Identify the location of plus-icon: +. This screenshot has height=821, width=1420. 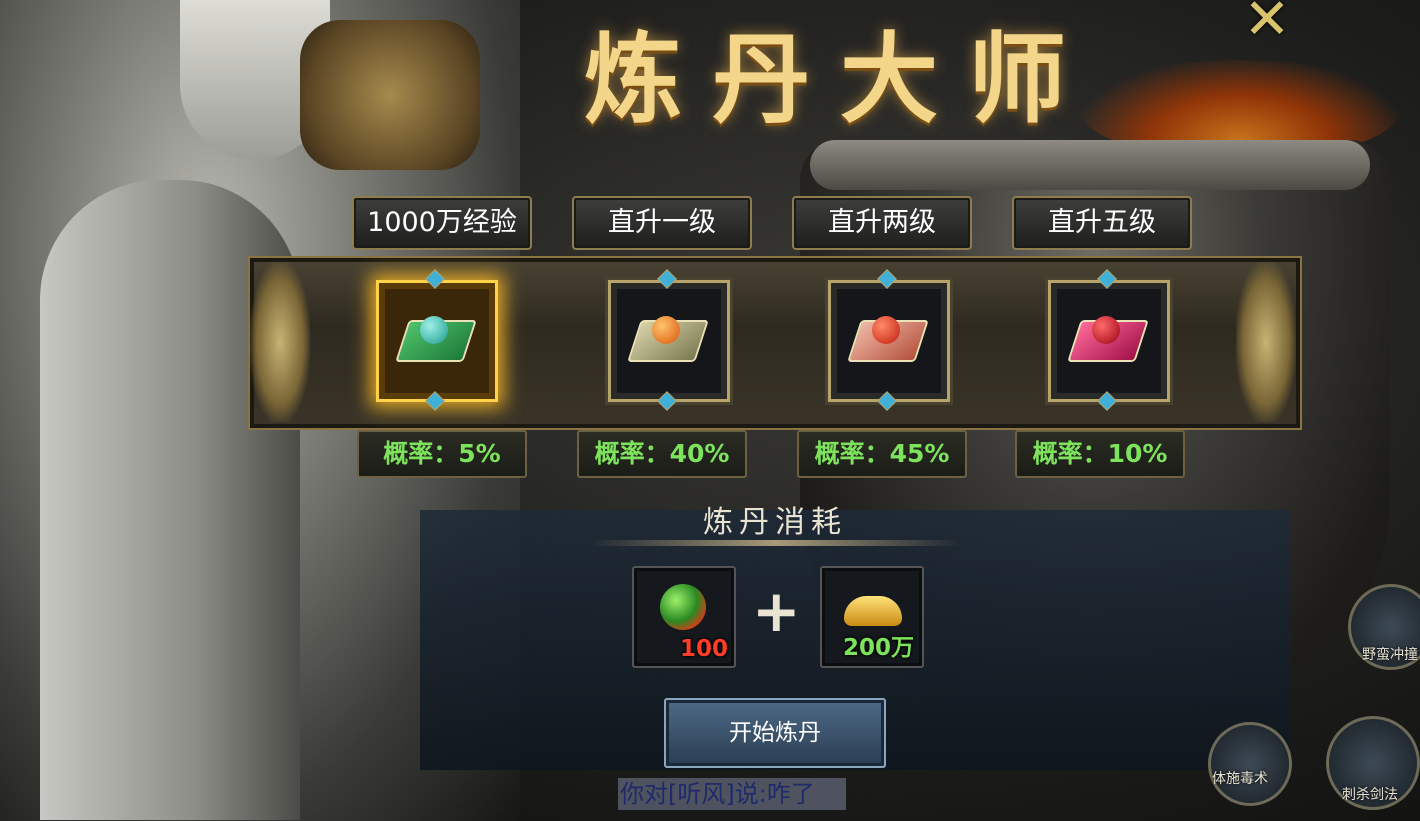
(776, 611).